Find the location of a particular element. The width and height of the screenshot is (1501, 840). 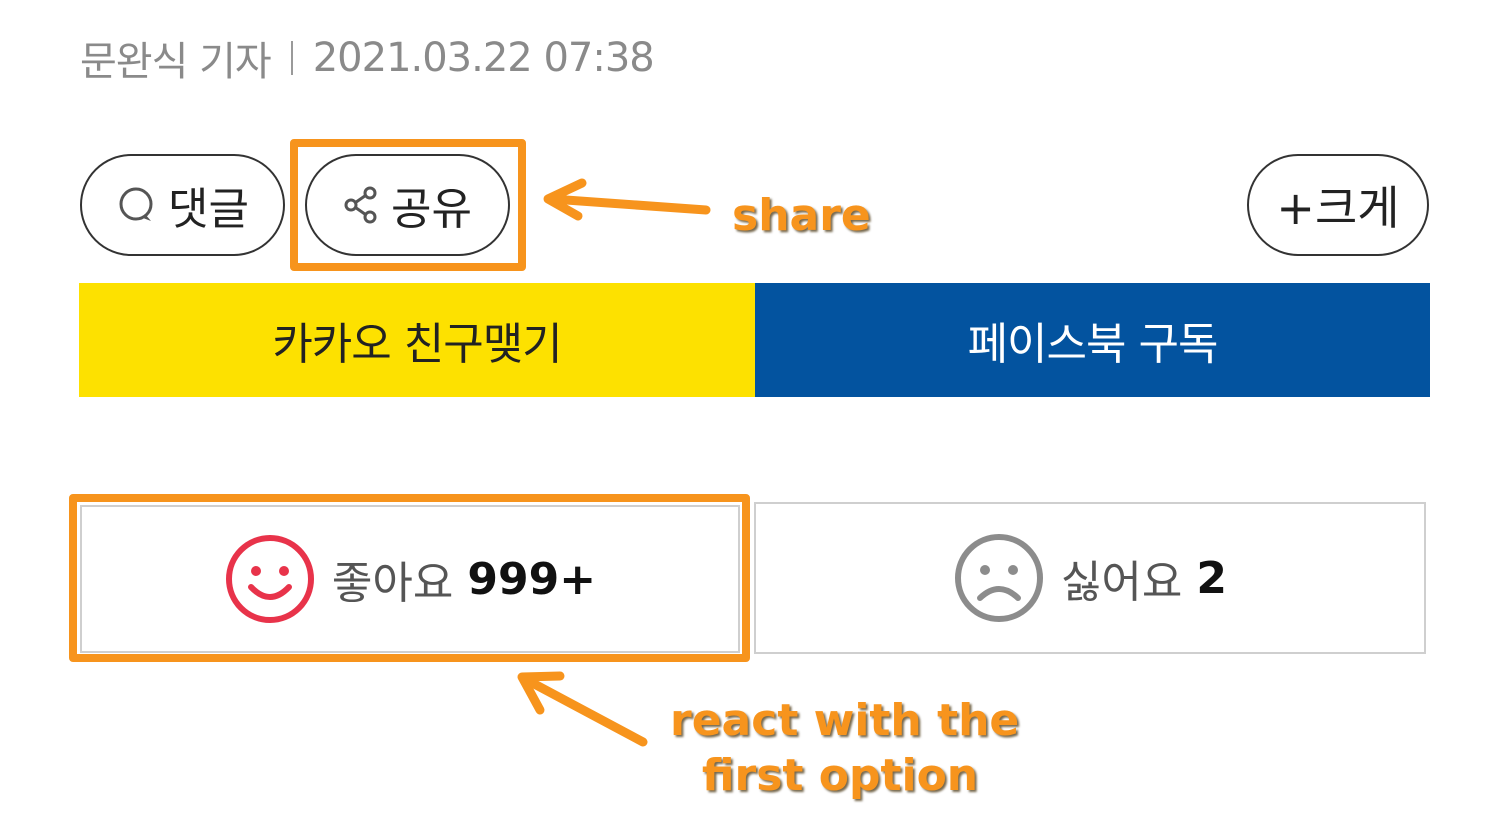

like-reaction-button: 좋아요 999+ is located at coordinates (410, 579).